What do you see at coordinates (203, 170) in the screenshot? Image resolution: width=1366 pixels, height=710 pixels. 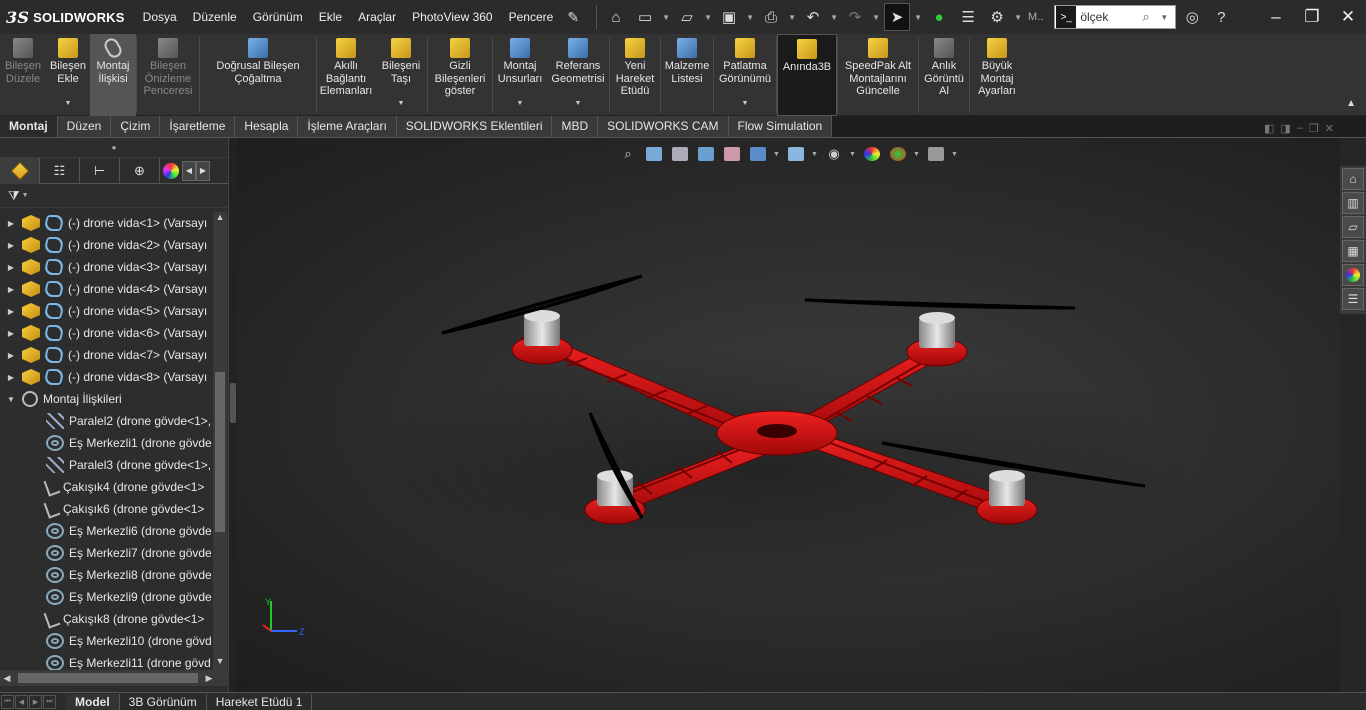 I see `panel-tab-next: ▶` at bounding box center [203, 170].